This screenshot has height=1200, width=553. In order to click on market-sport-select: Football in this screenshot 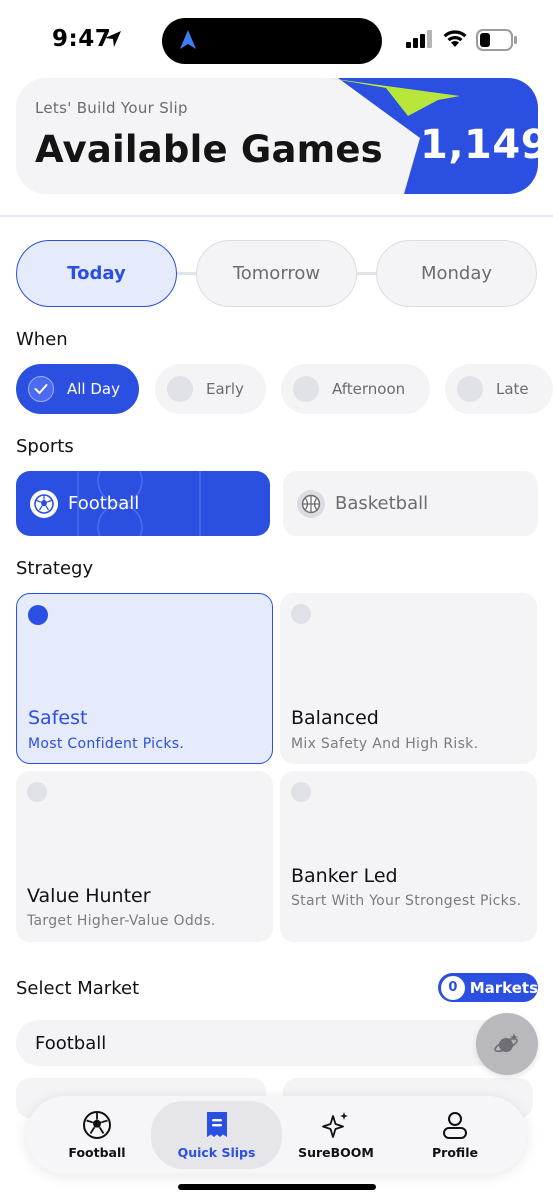, I will do `click(277, 1043)`.